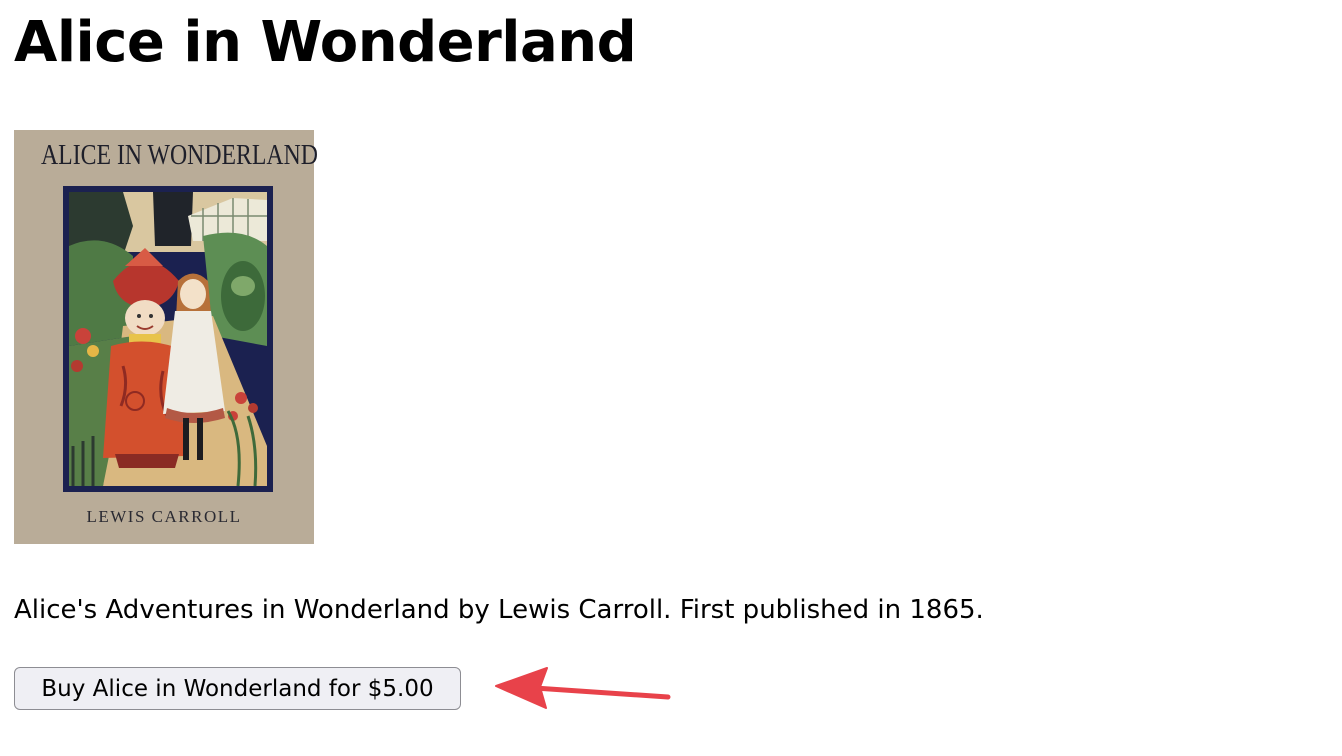 The height and width of the screenshot is (756, 1342). I want to click on page-title: Alice in Wonderland, so click(325, 42).